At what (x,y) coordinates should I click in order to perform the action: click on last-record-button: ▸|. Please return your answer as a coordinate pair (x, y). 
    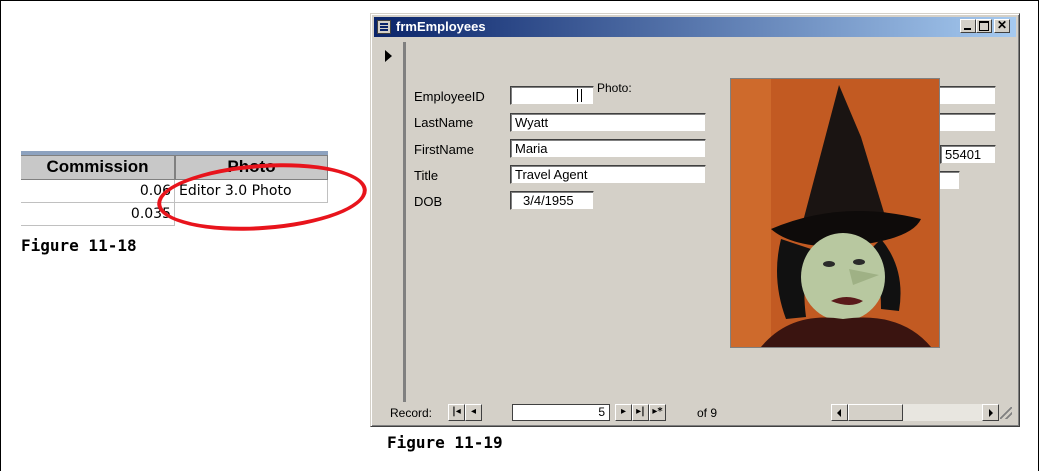
    Looking at the image, I should click on (640, 412).